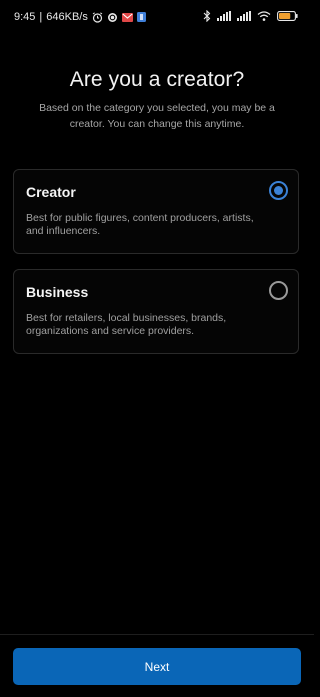 The height and width of the screenshot is (697, 320). What do you see at coordinates (51, 192) in the screenshot?
I see `option-title: Creator` at bounding box center [51, 192].